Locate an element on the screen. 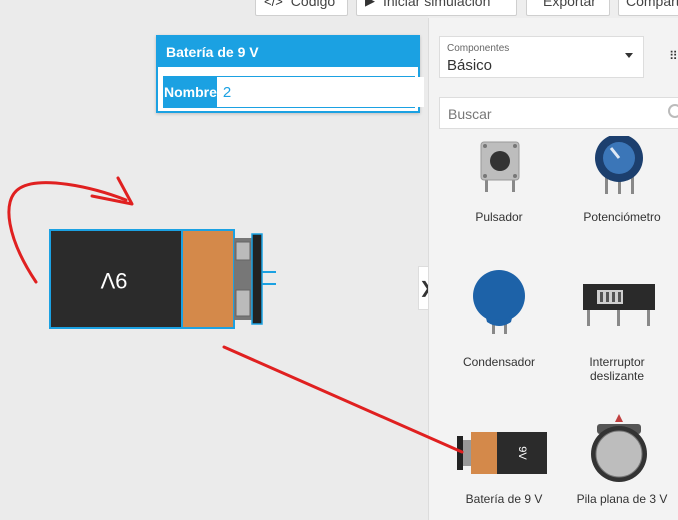 The height and width of the screenshot is (520, 678). properties-panel: Batería de 9 V Nombre is located at coordinates (290, 74).